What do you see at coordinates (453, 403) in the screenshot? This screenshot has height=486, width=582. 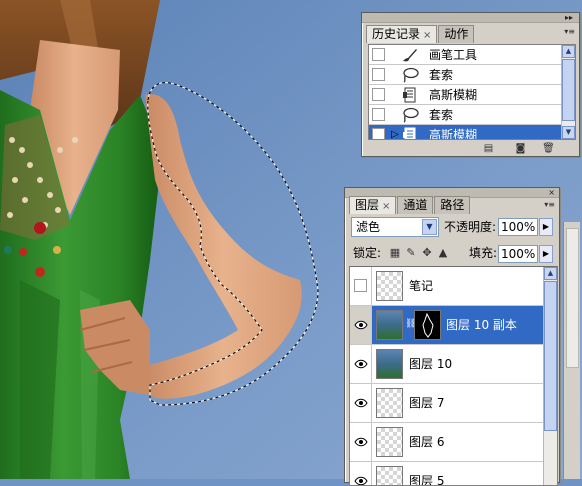 I see `layer-row: 图层 7` at bounding box center [453, 403].